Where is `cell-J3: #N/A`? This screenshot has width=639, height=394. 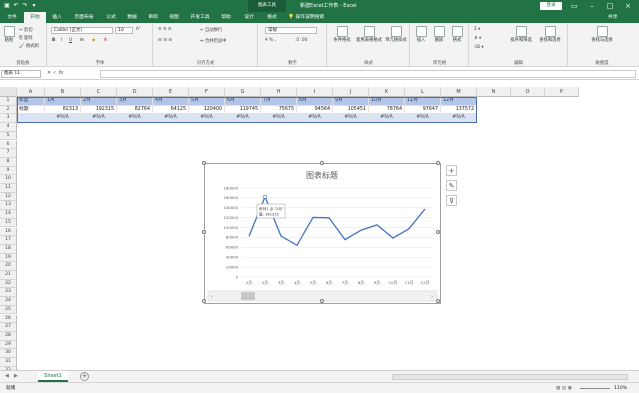
cell-J3: #N/A is located at coordinates (351, 118).